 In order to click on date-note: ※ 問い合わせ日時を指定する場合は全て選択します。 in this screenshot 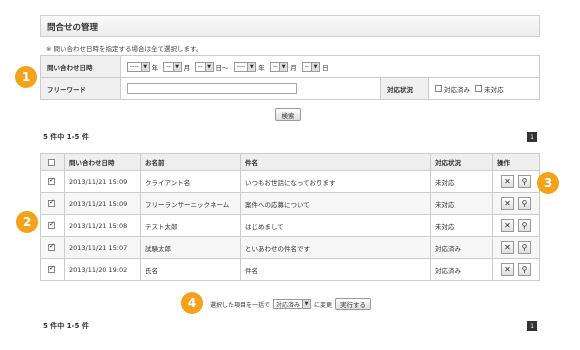, I will do `click(124, 49)`.